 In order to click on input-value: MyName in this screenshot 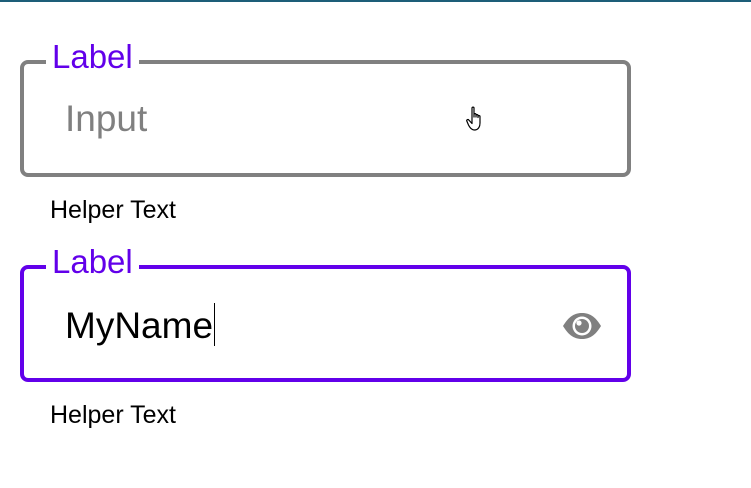, I will do `click(140, 325)`.